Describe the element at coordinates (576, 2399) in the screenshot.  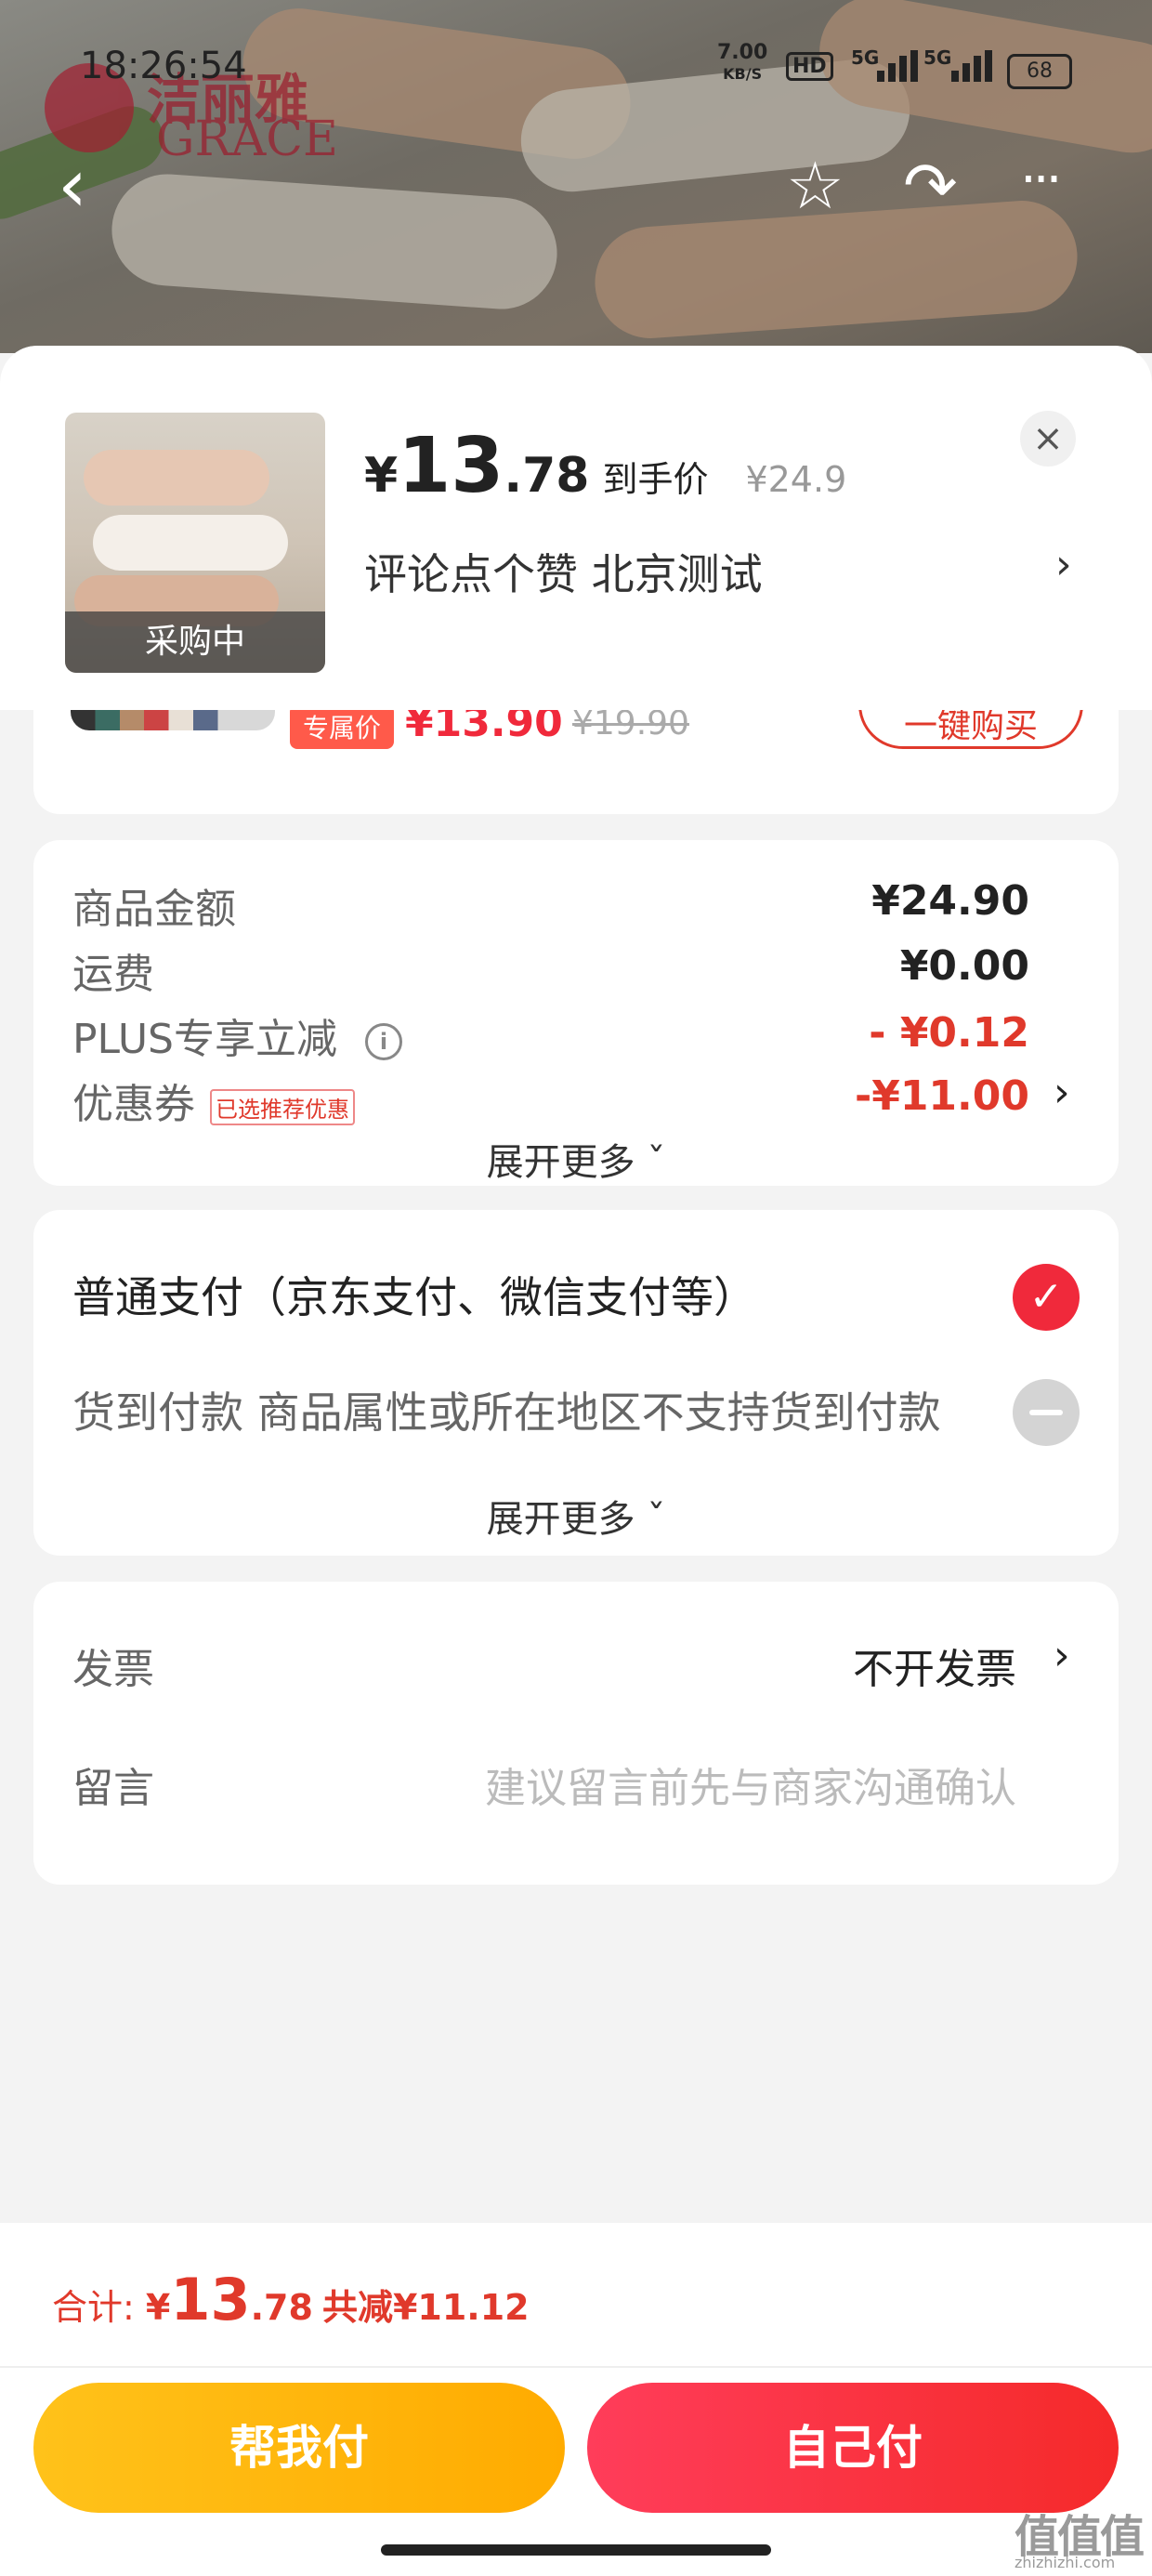
I see `checkout-bar: 合计: ¥13.78 共减¥11.12 帮我付 自己付` at that location.